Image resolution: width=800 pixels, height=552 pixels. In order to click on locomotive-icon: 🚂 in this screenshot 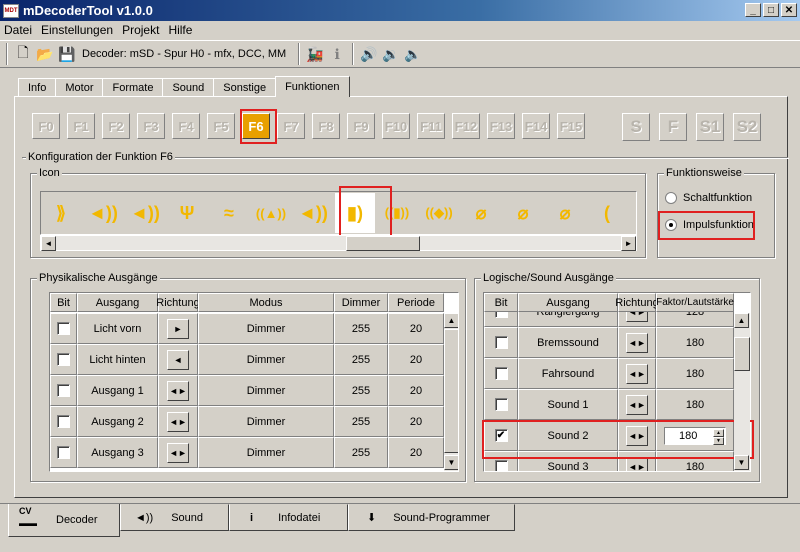, I will do `click(315, 54)`.